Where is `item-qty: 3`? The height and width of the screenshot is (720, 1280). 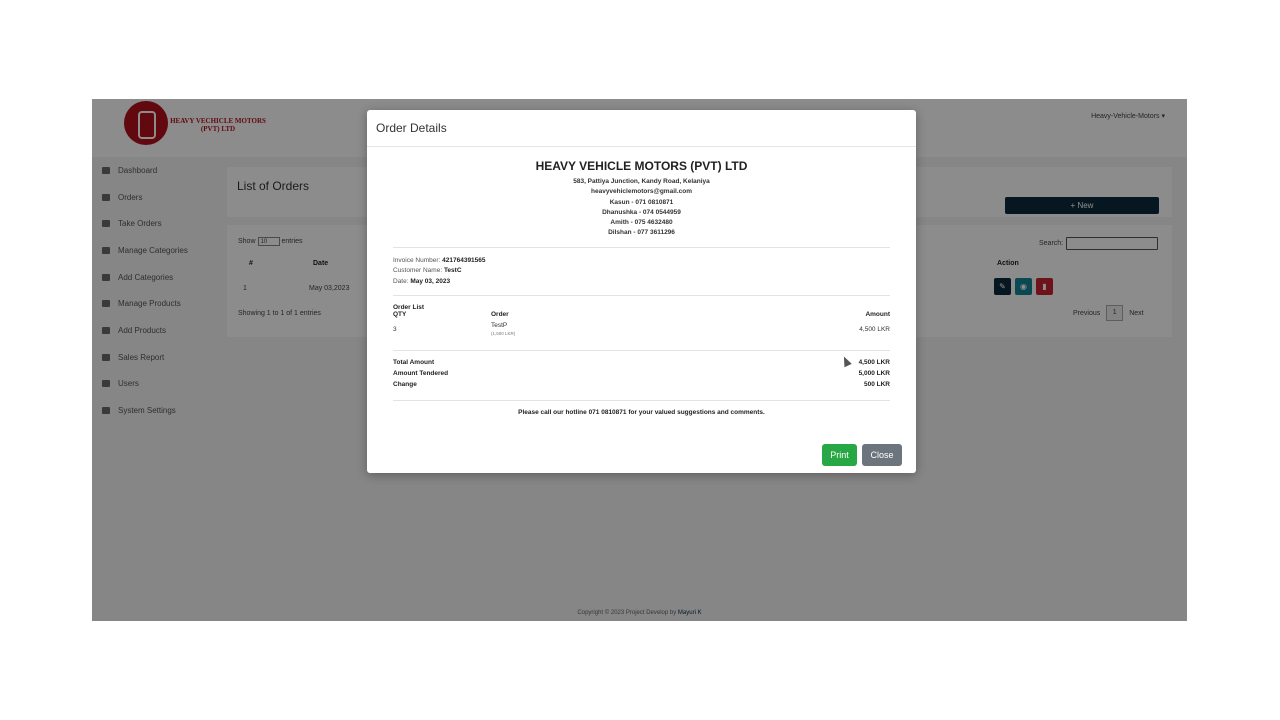 item-qty: 3 is located at coordinates (395, 330).